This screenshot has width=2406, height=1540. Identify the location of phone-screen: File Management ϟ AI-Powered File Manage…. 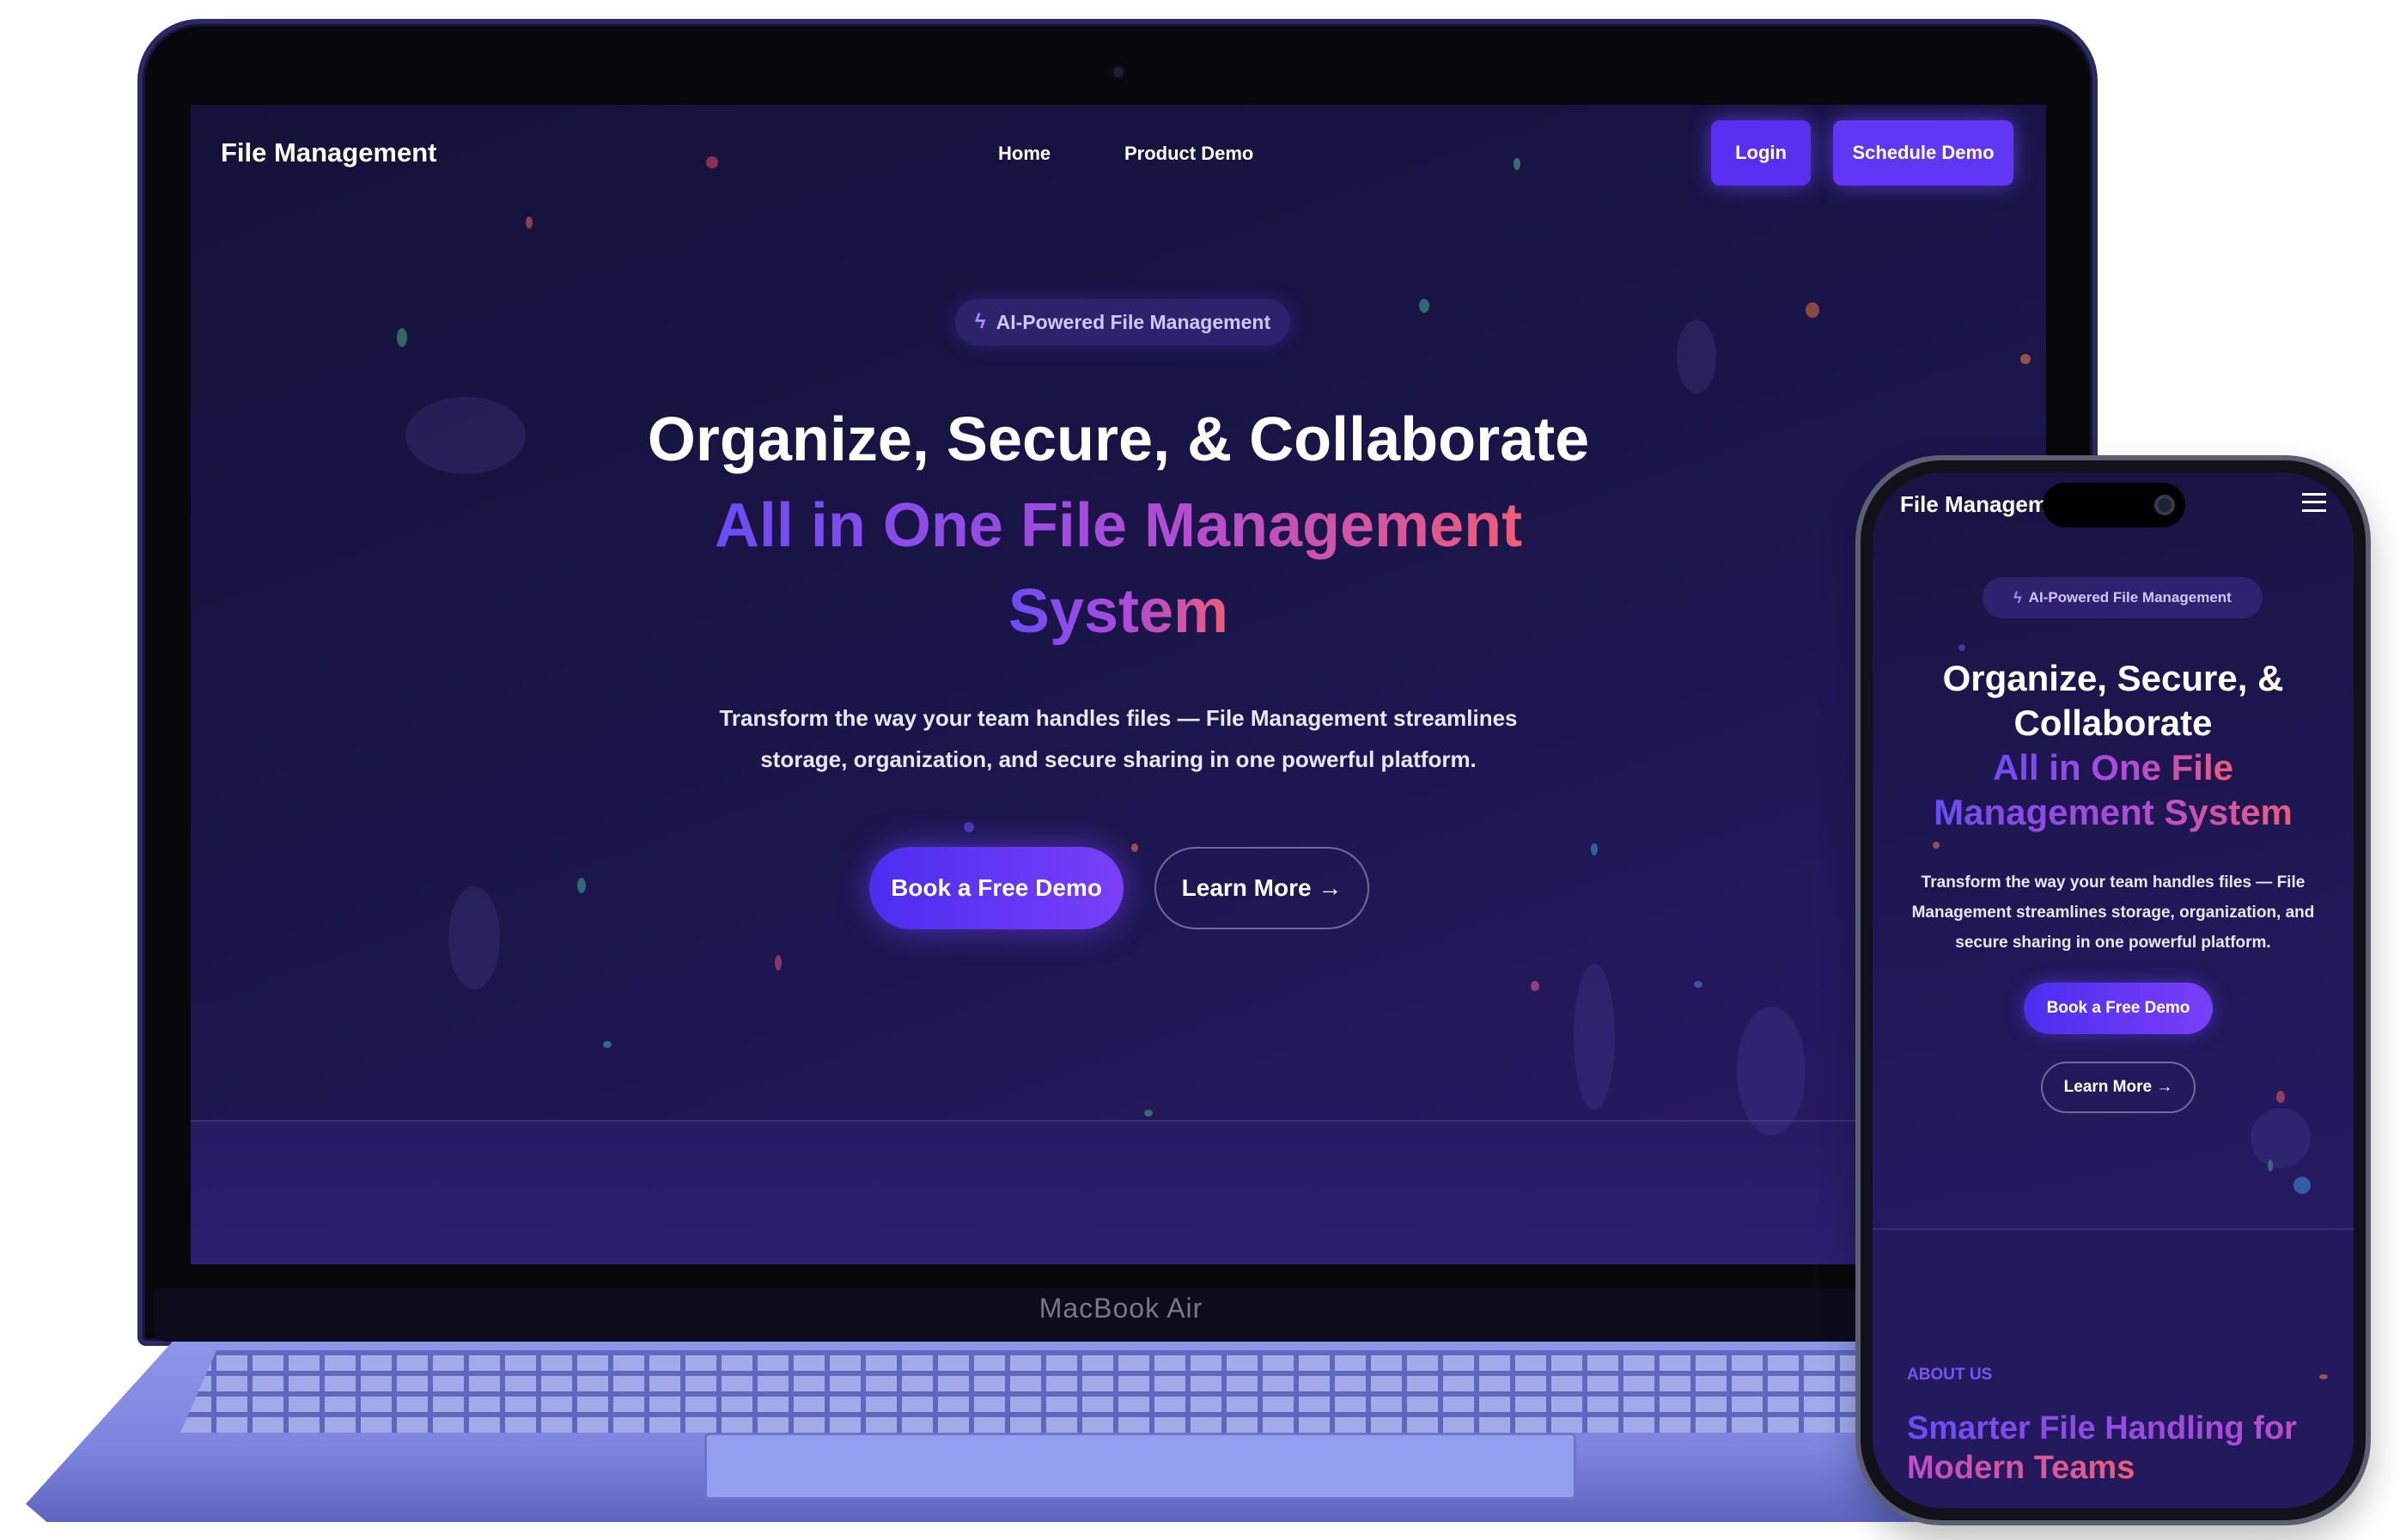
(2113, 990).